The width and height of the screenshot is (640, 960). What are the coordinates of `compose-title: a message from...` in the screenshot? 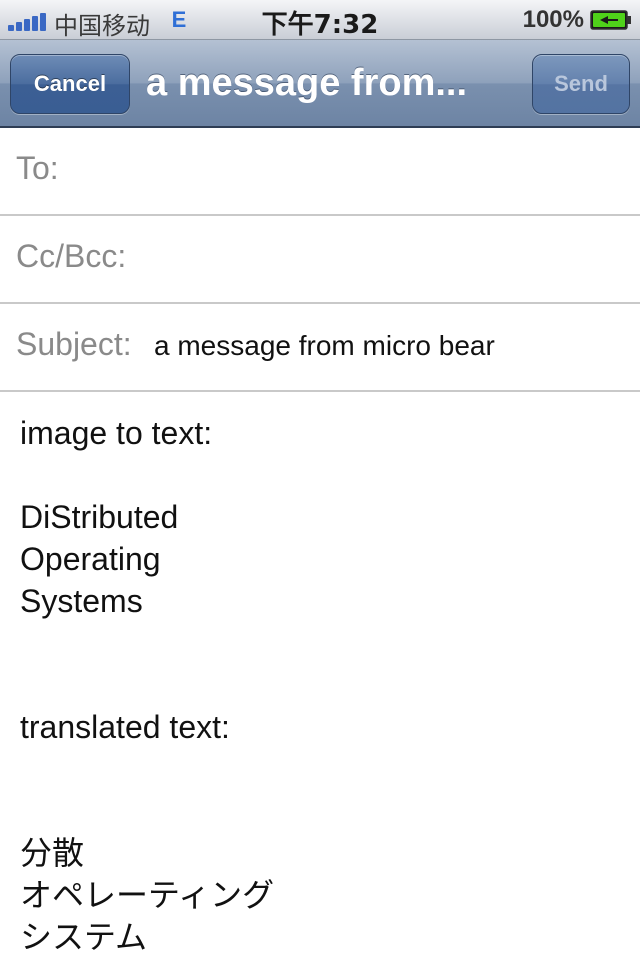 It's located at (307, 83).